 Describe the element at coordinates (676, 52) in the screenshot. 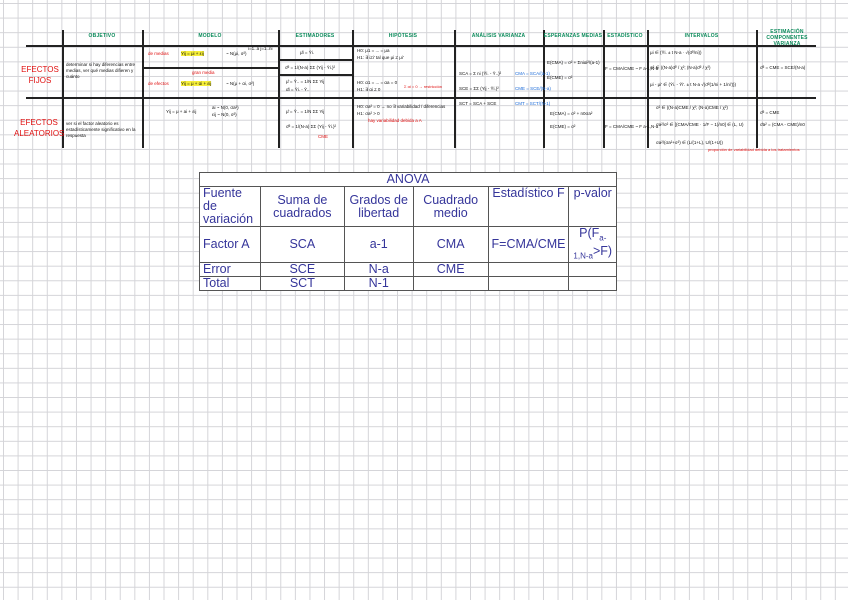

I see `intervalo-media: μi ∈ (Ȳi. ± t N-a · √(σ̂²/ni))` at that location.